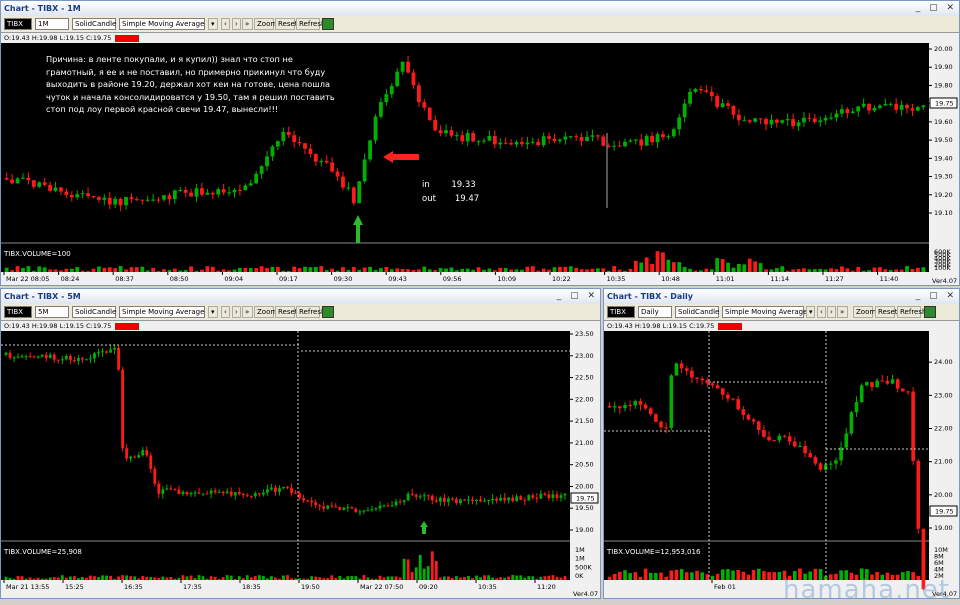 This screenshot has height=605, width=960. What do you see at coordinates (889, 279) in the screenshot?
I see `x-tick-label: 11:40` at bounding box center [889, 279].